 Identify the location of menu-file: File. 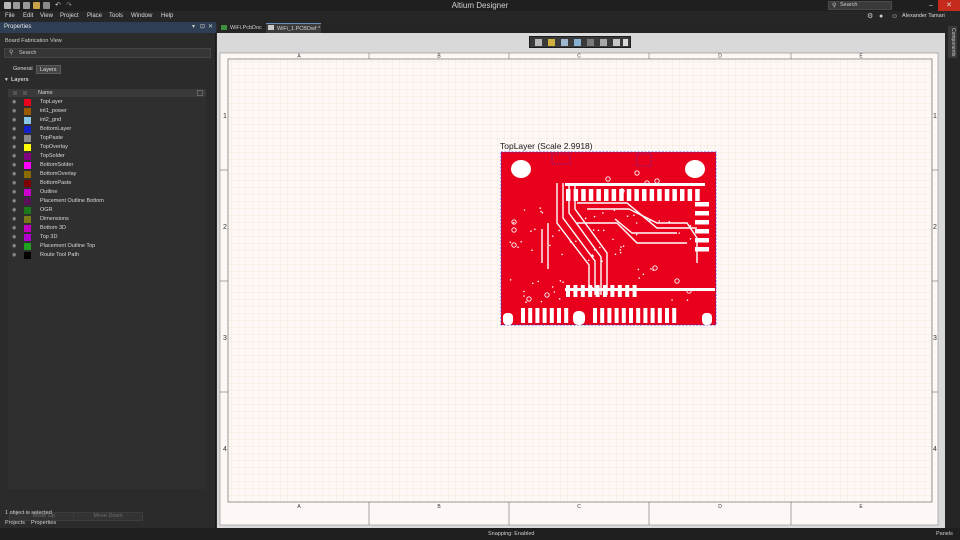
(10, 16).